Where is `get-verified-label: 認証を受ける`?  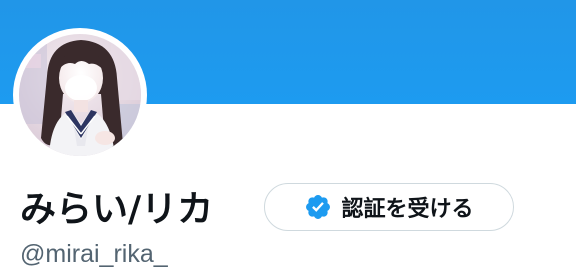 get-verified-label: 認証を受ける is located at coordinates (407, 209).